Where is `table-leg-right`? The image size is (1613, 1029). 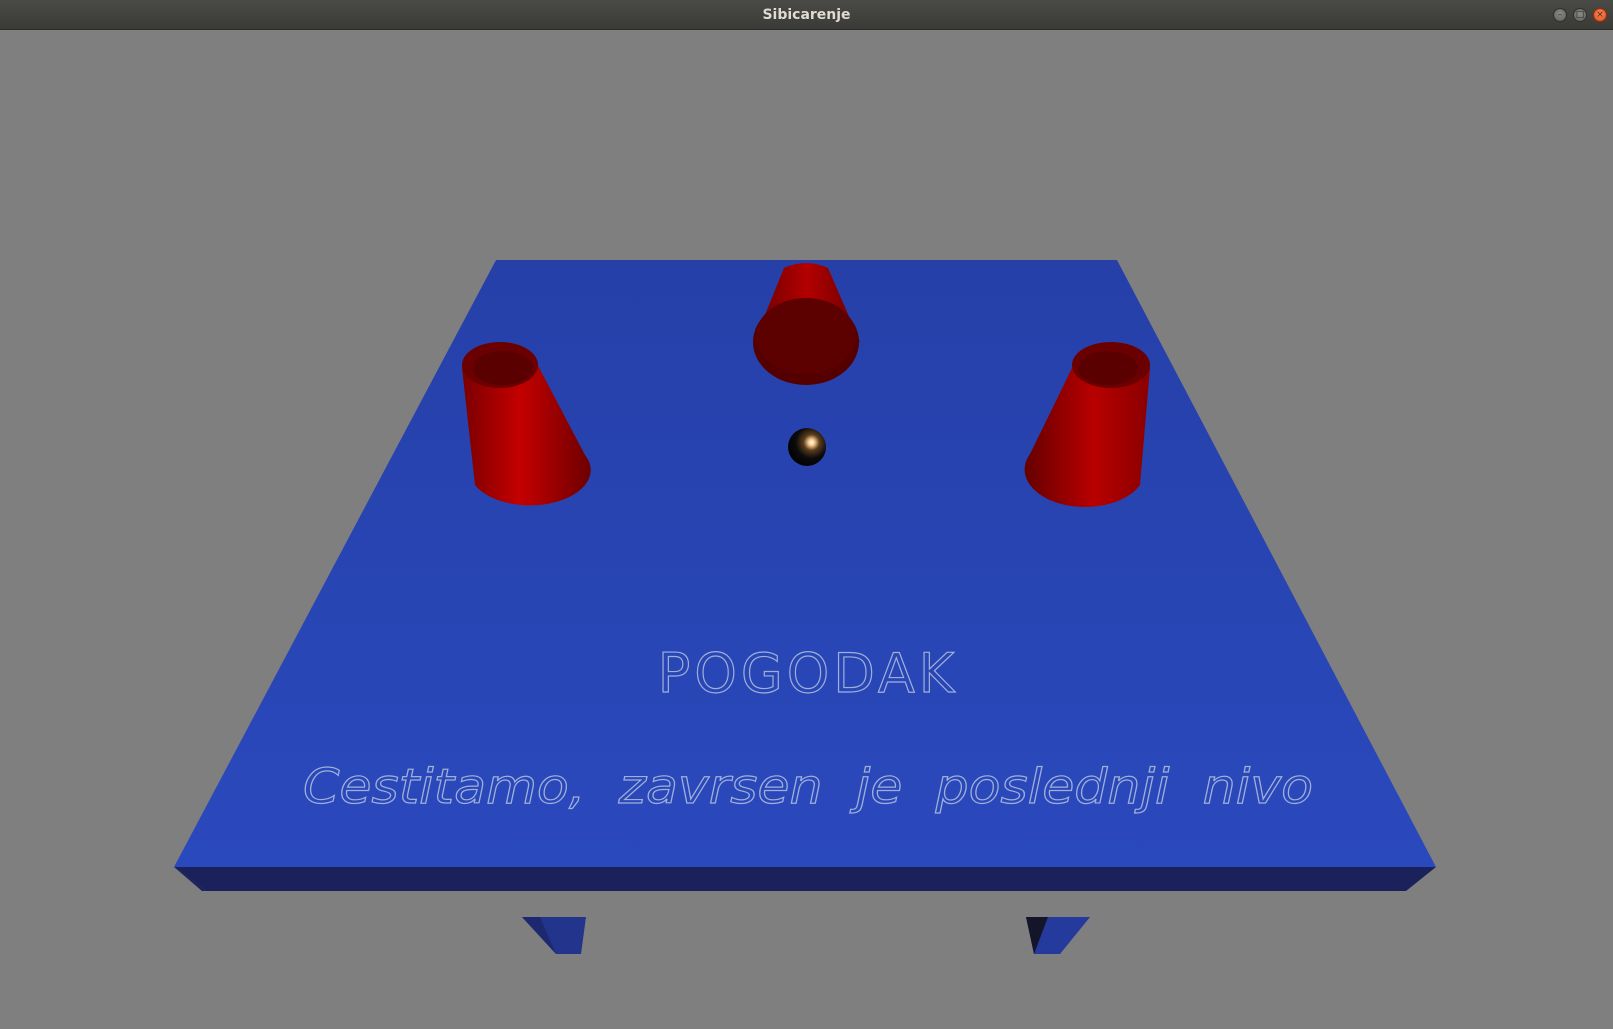
table-leg-right is located at coordinates (1058, 935).